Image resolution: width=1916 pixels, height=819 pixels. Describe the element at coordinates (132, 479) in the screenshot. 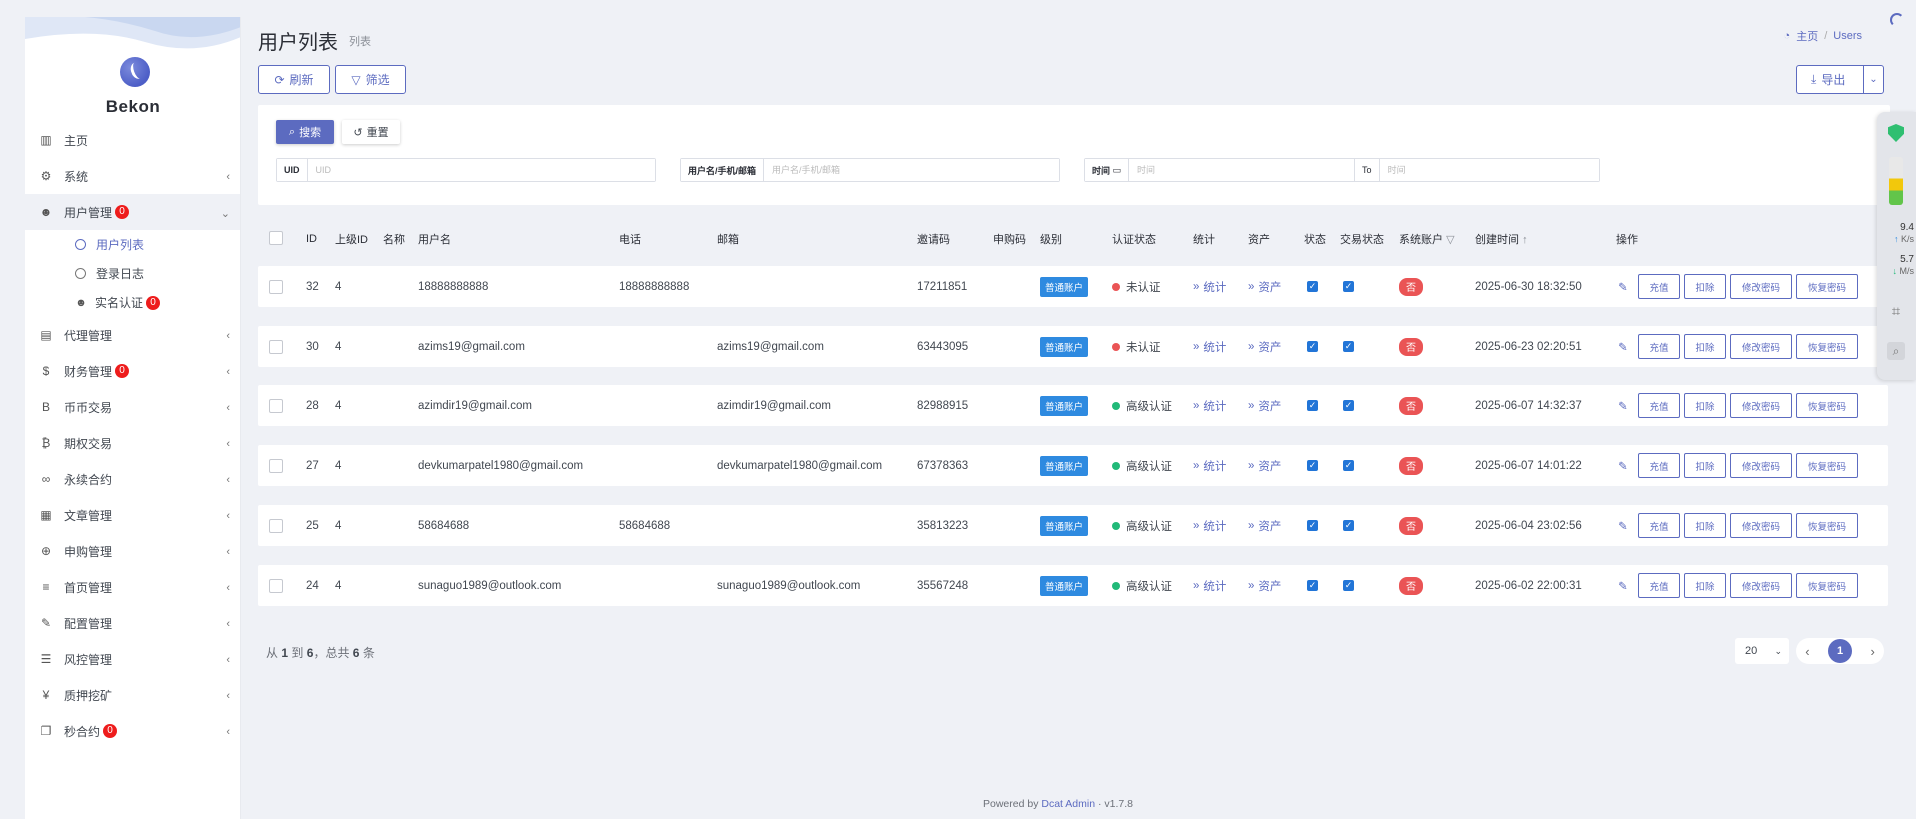

I see `sidebar-item: ∞ 永续合约 ‹` at that location.